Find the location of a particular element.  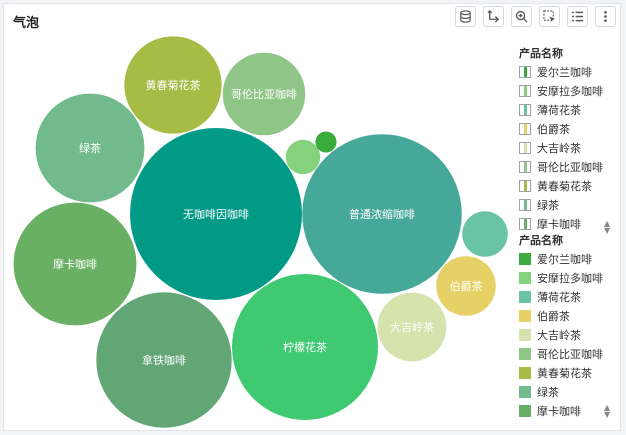

legend-bottom-item-0: 爱尔兰咖啡 is located at coordinates (568, 258).